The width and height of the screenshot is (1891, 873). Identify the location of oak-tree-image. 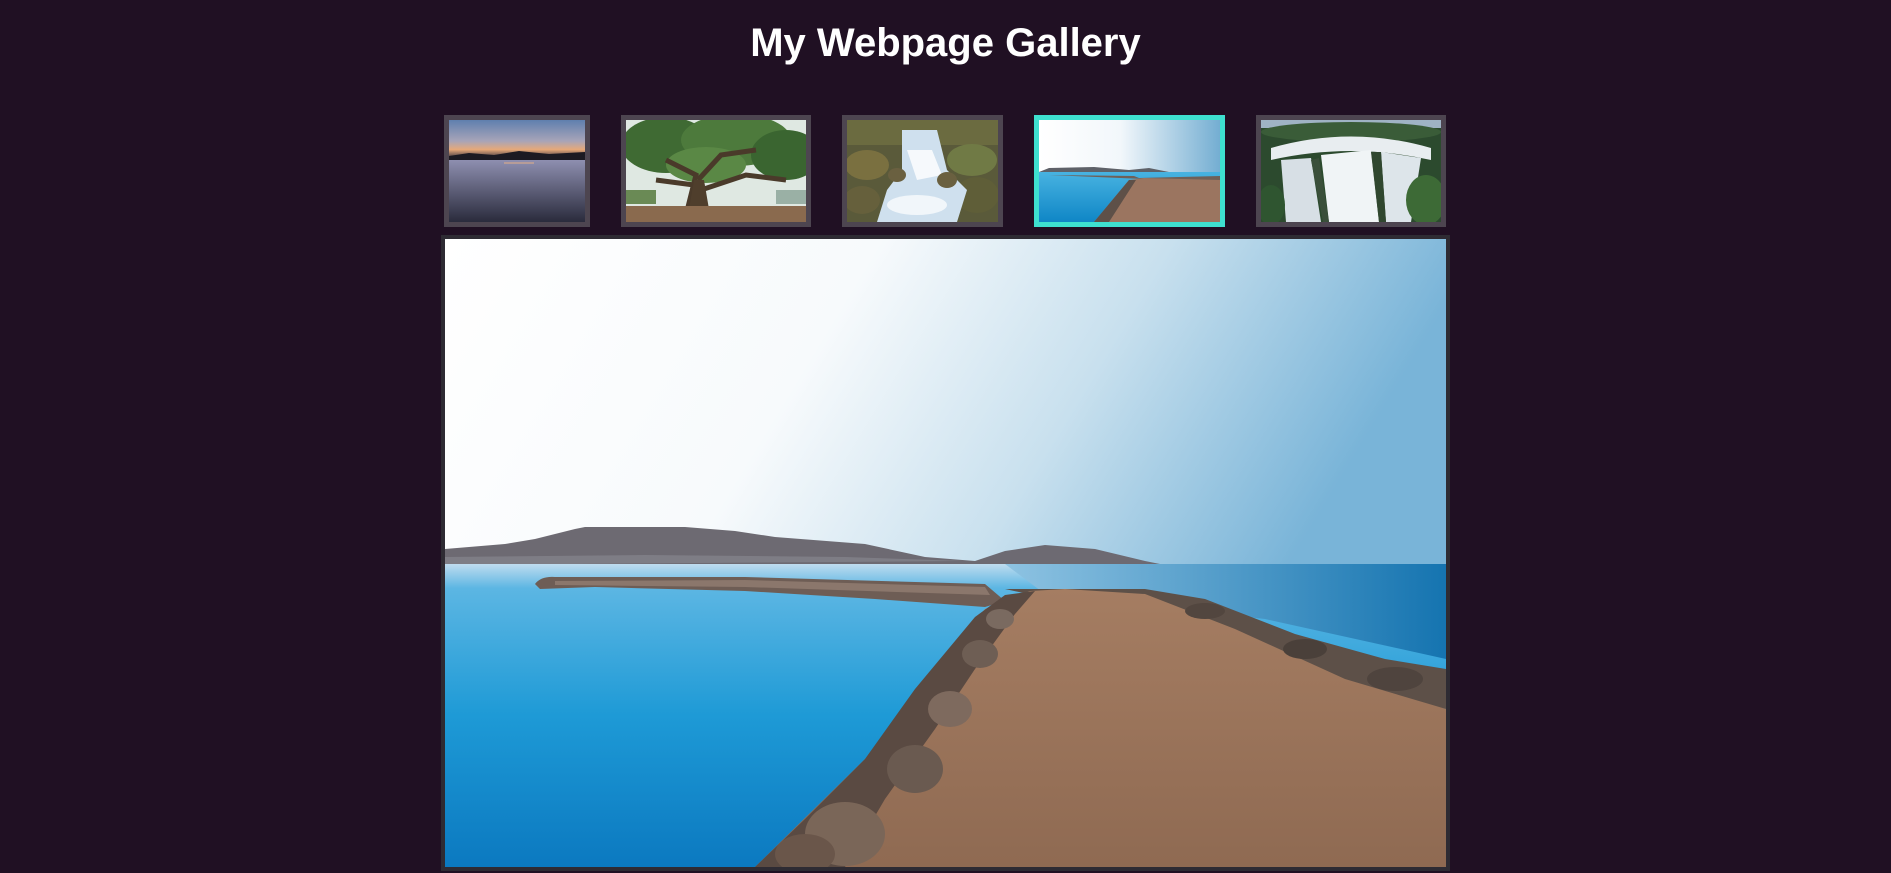
(716, 171).